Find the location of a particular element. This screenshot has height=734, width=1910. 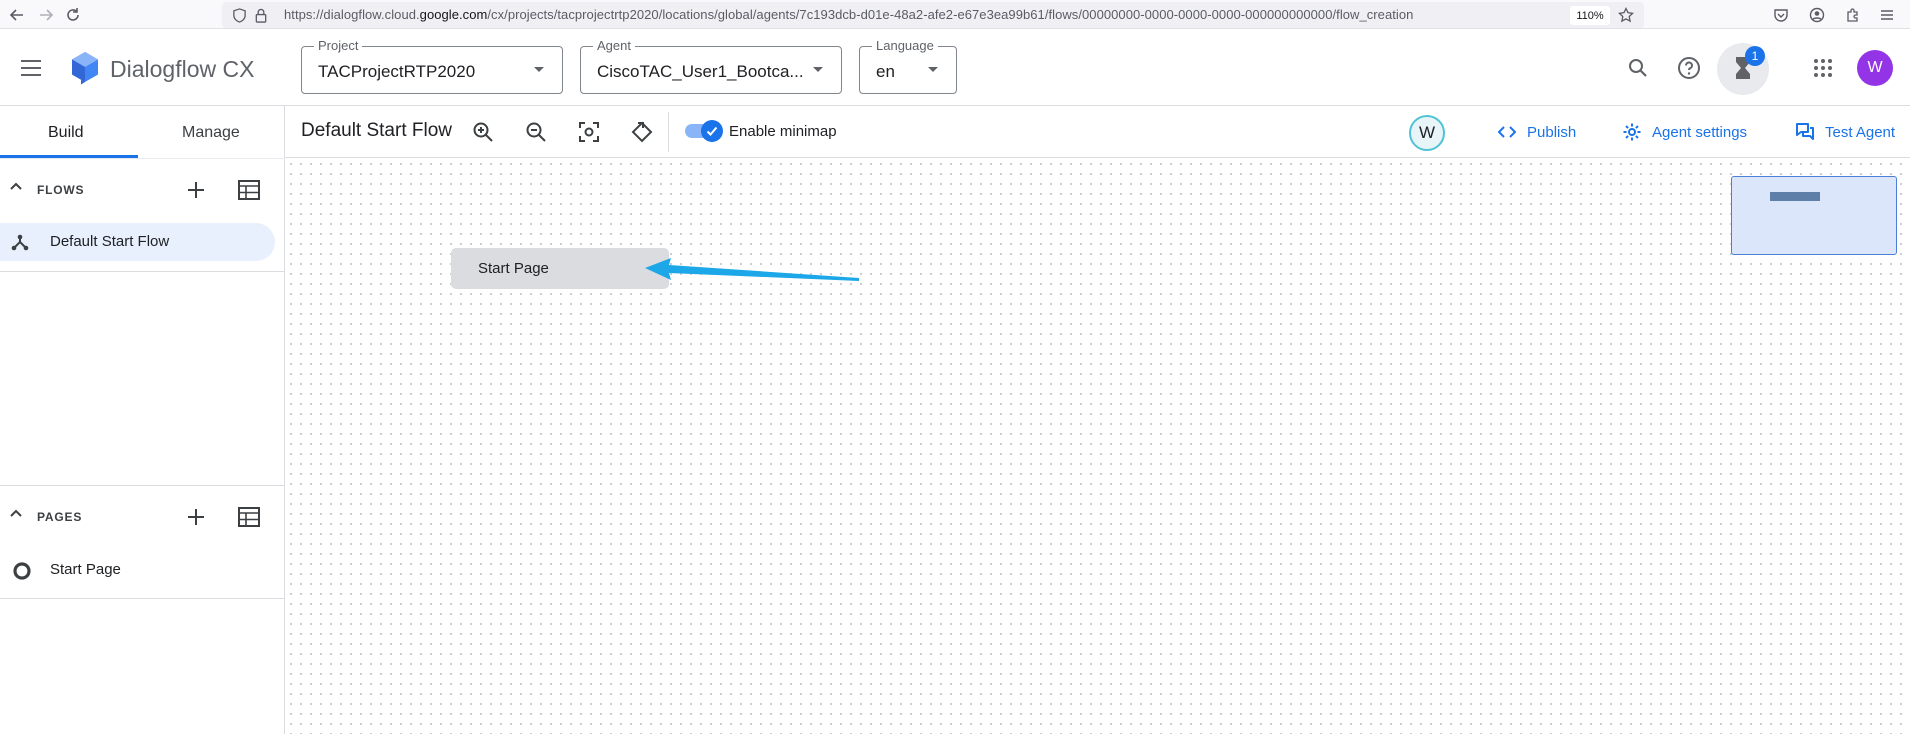

dialogflow-logo-icon is located at coordinates (85, 68).